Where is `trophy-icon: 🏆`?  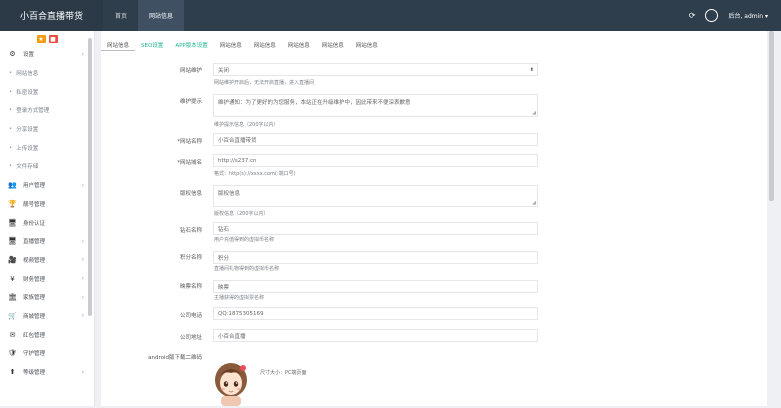
trophy-icon: 🏆 is located at coordinates (12, 203).